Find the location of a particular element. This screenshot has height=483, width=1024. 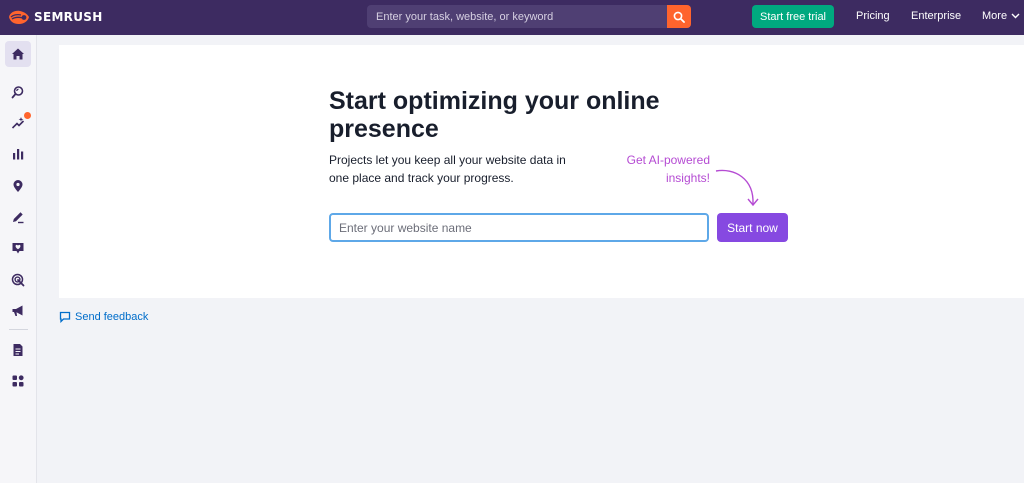

search-button is located at coordinates (679, 16).